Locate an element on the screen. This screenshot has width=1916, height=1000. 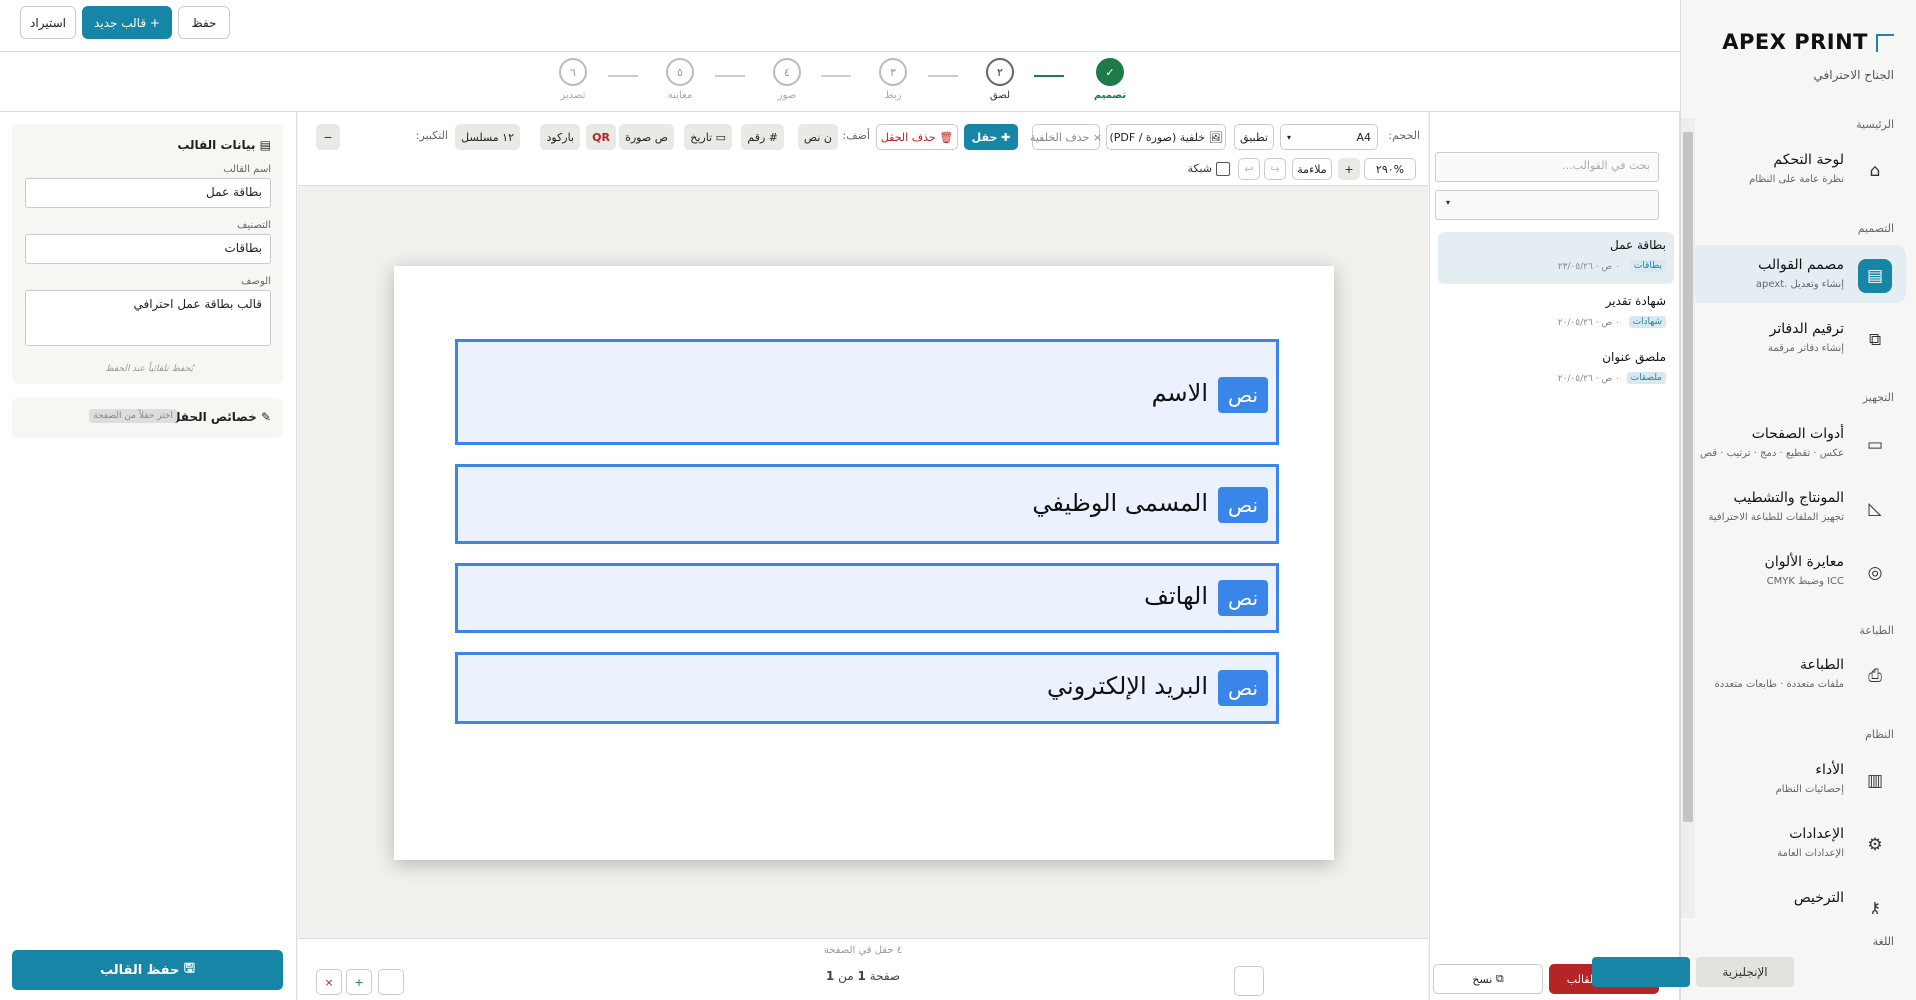
sidebar-item-template-designer: ▤ مصمم القوالب إنشاء وتعديل .apext is located at coordinates (1797, 274).